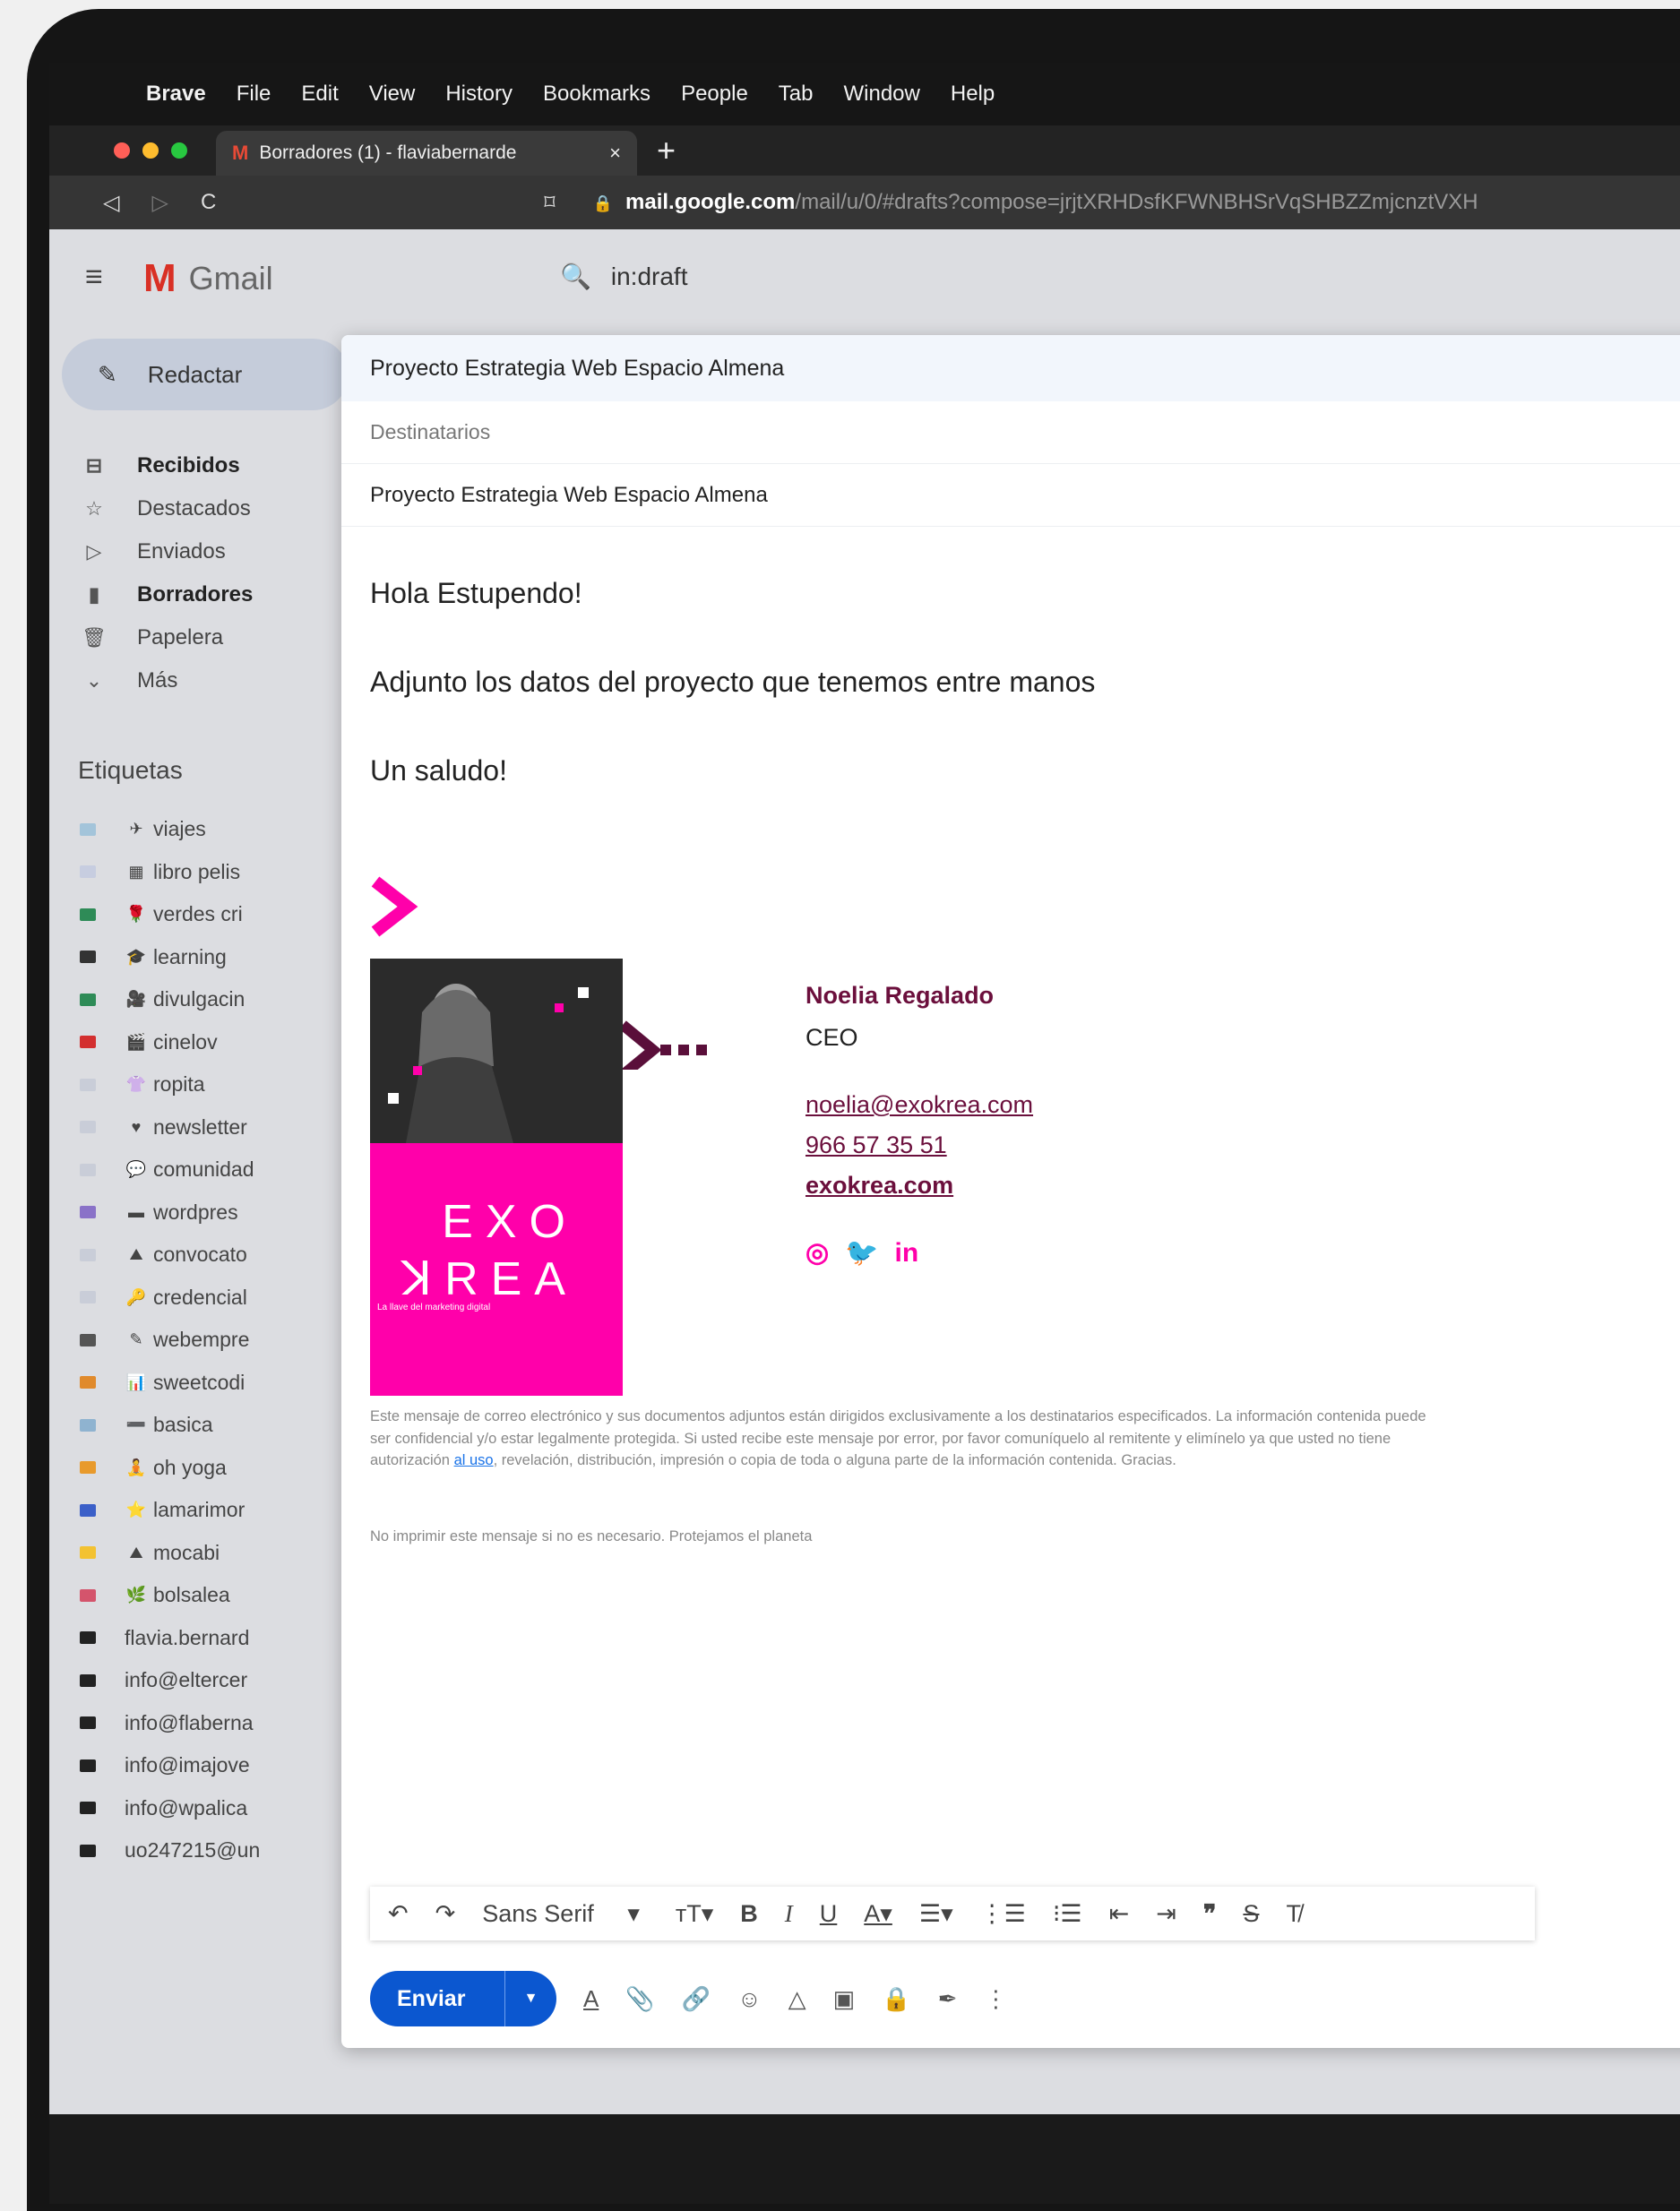 The image size is (1680, 2211). I want to click on signature-web-link: exokrea.com, so click(920, 1186).